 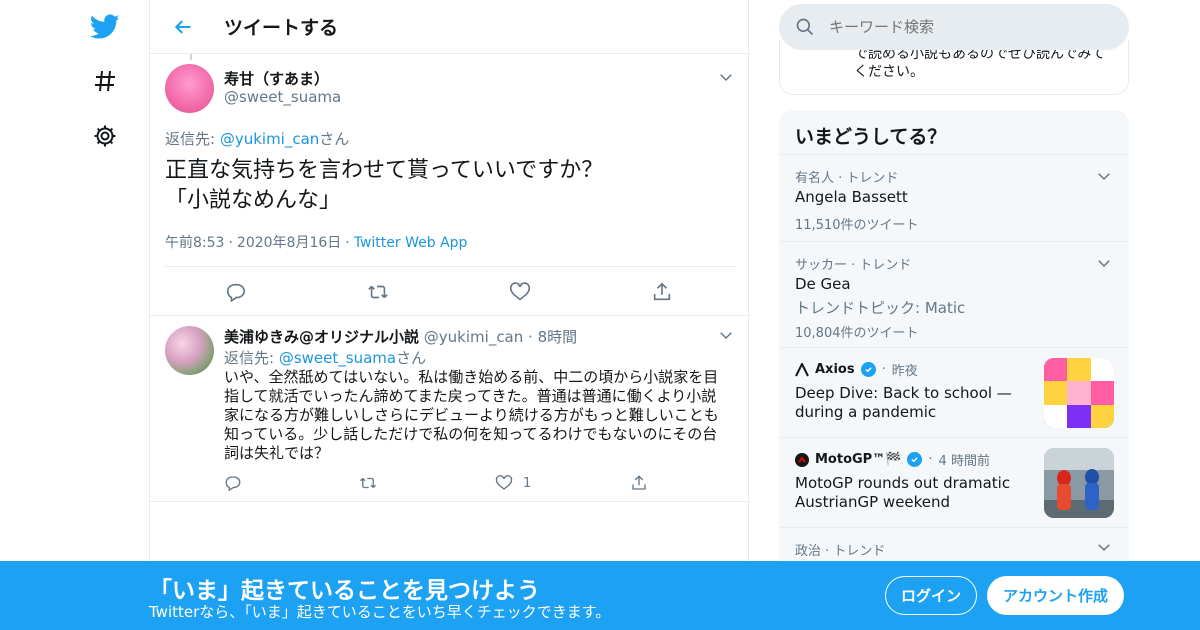 What do you see at coordinates (954, 132) in the screenshot?
I see `trends-title: いまどうしてる？` at bounding box center [954, 132].